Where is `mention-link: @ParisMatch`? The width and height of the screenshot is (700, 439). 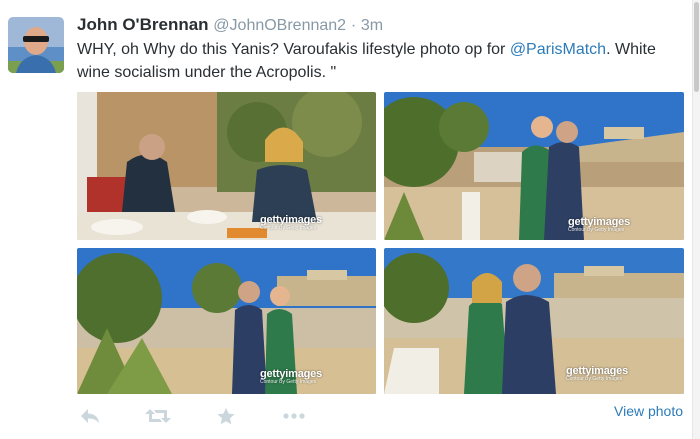
mention-link: @ParisMatch is located at coordinates (558, 49).